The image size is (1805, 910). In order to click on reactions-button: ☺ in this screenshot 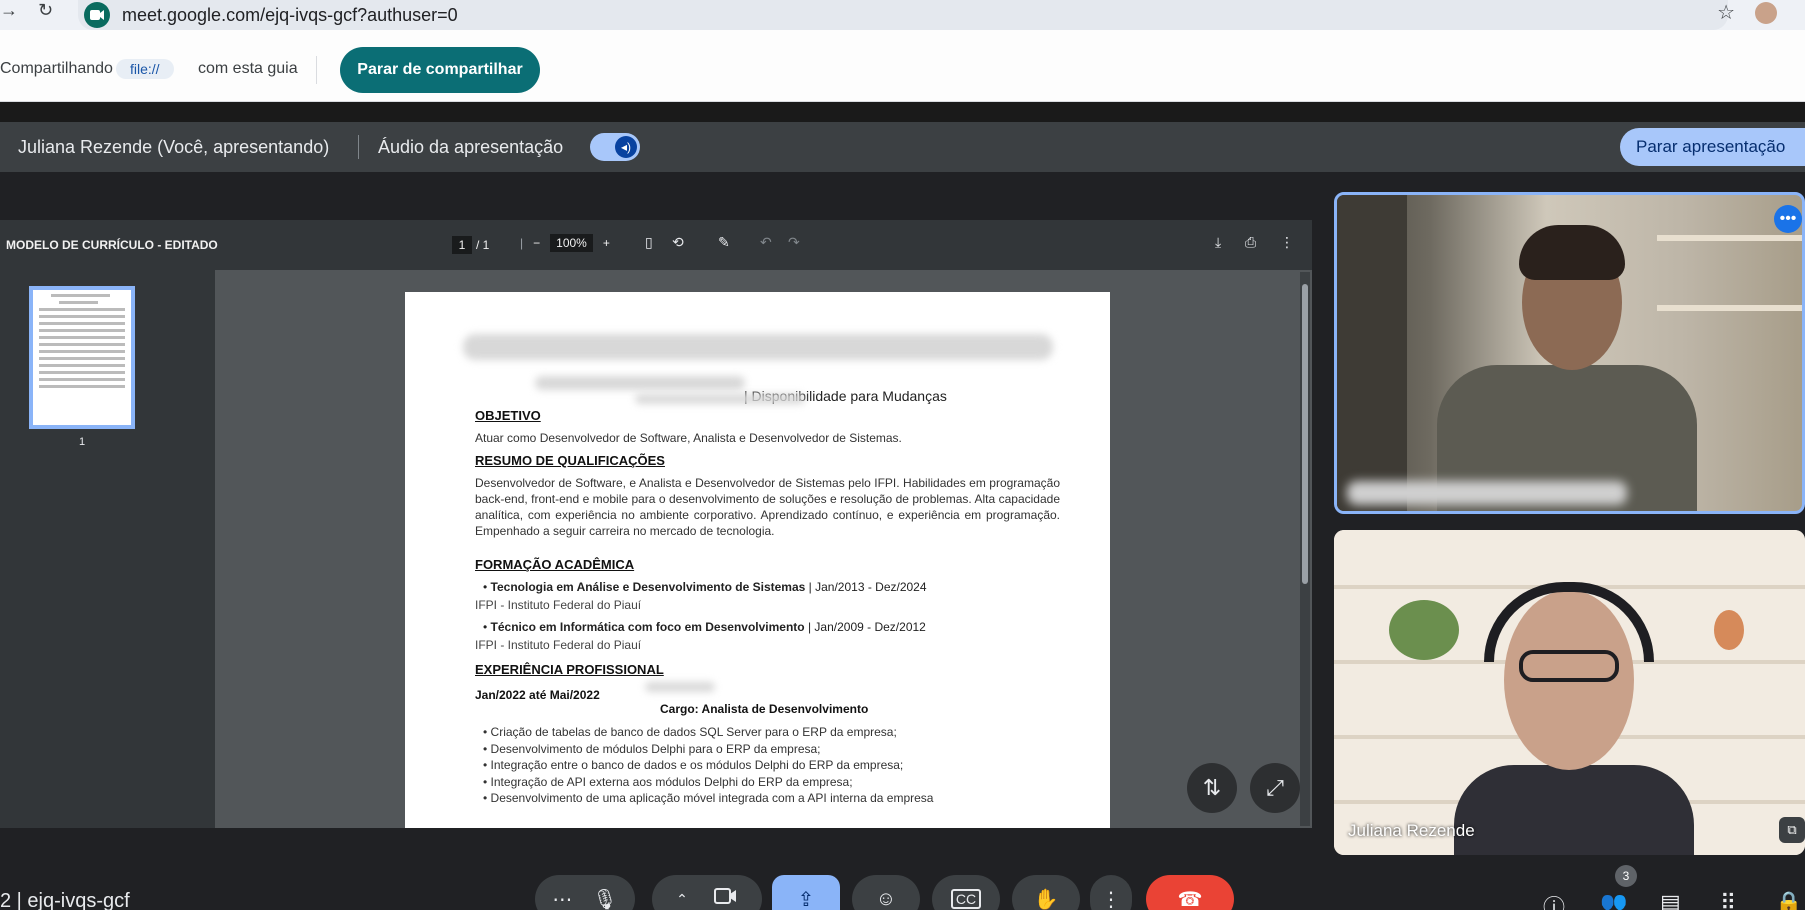, I will do `click(886, 892)`.